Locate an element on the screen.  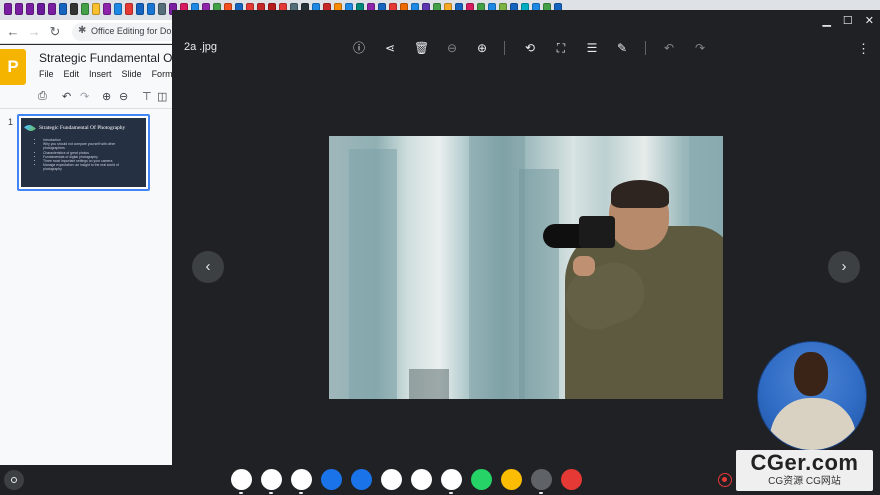
slide-thumbnail-title: Strategic Fundamental Of Photography is located at coordinates (82, 128).